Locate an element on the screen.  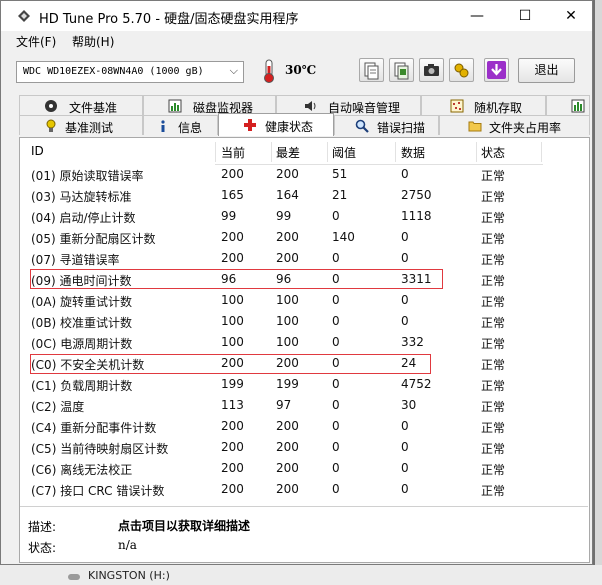
table-row: (03) 马达旋转标准 165 164 21 2750 正常 is located at coordinates (284, 195).